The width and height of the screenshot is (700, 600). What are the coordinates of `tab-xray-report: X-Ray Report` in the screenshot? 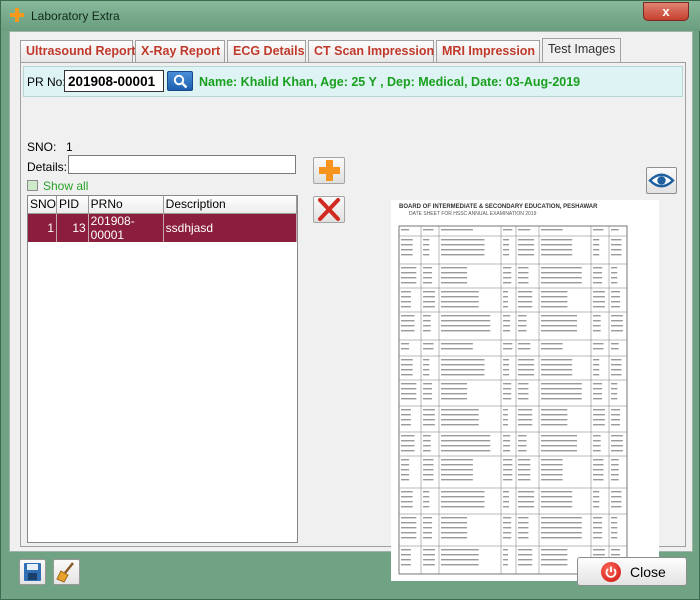 It's located at (180, 51).